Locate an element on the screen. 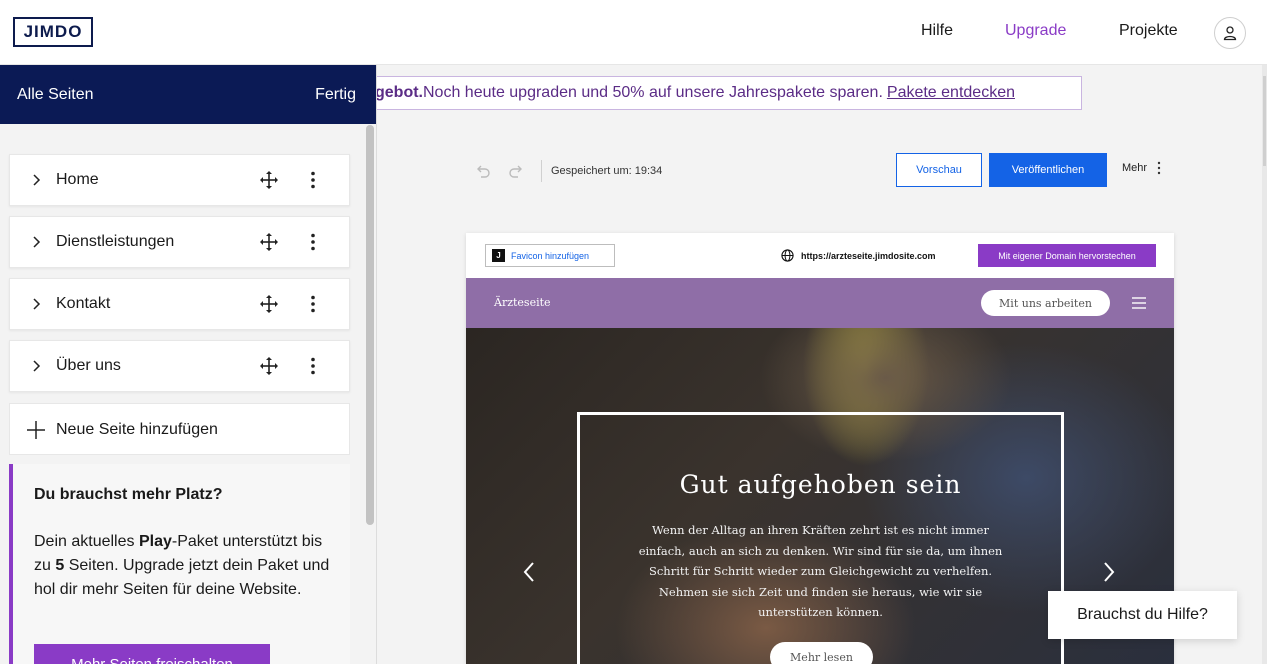 This screenshot has width=1267, height=664. sidebar-scrollbar is located at coordinates (370, 325).